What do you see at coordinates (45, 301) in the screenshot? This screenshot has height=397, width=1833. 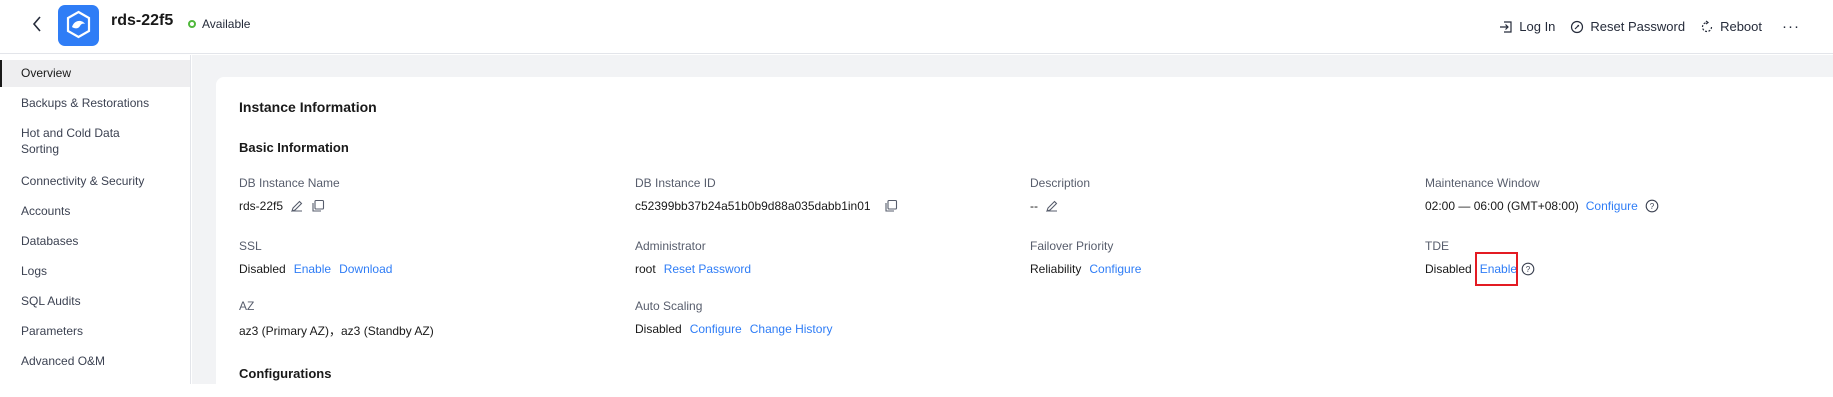 I see `sidebar-item-sql-audits: SQL Audits` at bounding box center [45, 301].